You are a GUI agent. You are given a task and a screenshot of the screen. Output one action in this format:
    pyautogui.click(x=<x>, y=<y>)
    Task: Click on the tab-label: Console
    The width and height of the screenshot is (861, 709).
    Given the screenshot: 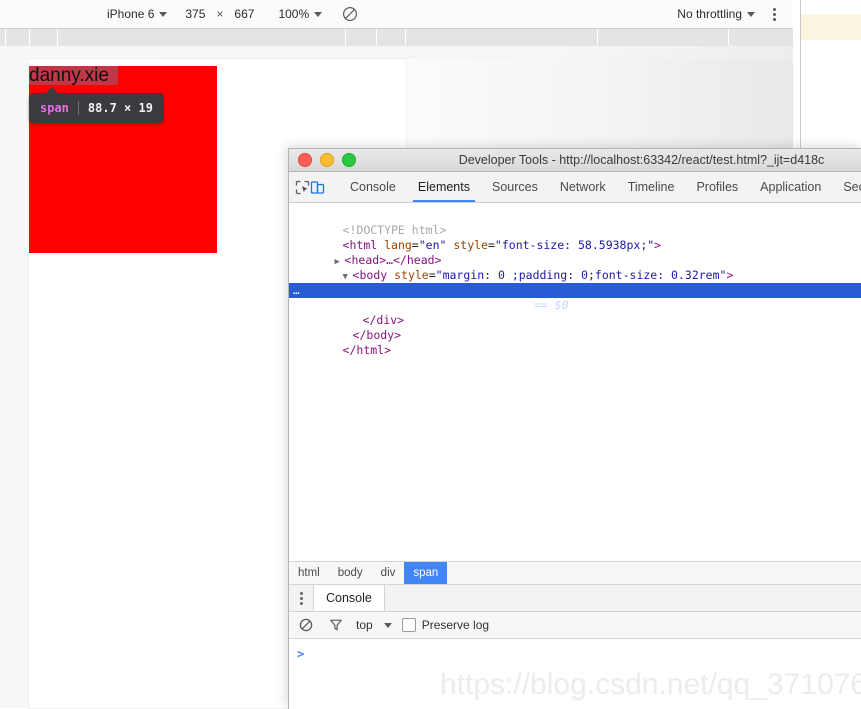 What is the action you would take?
    pyautogui.click(x=373, y=187)
    